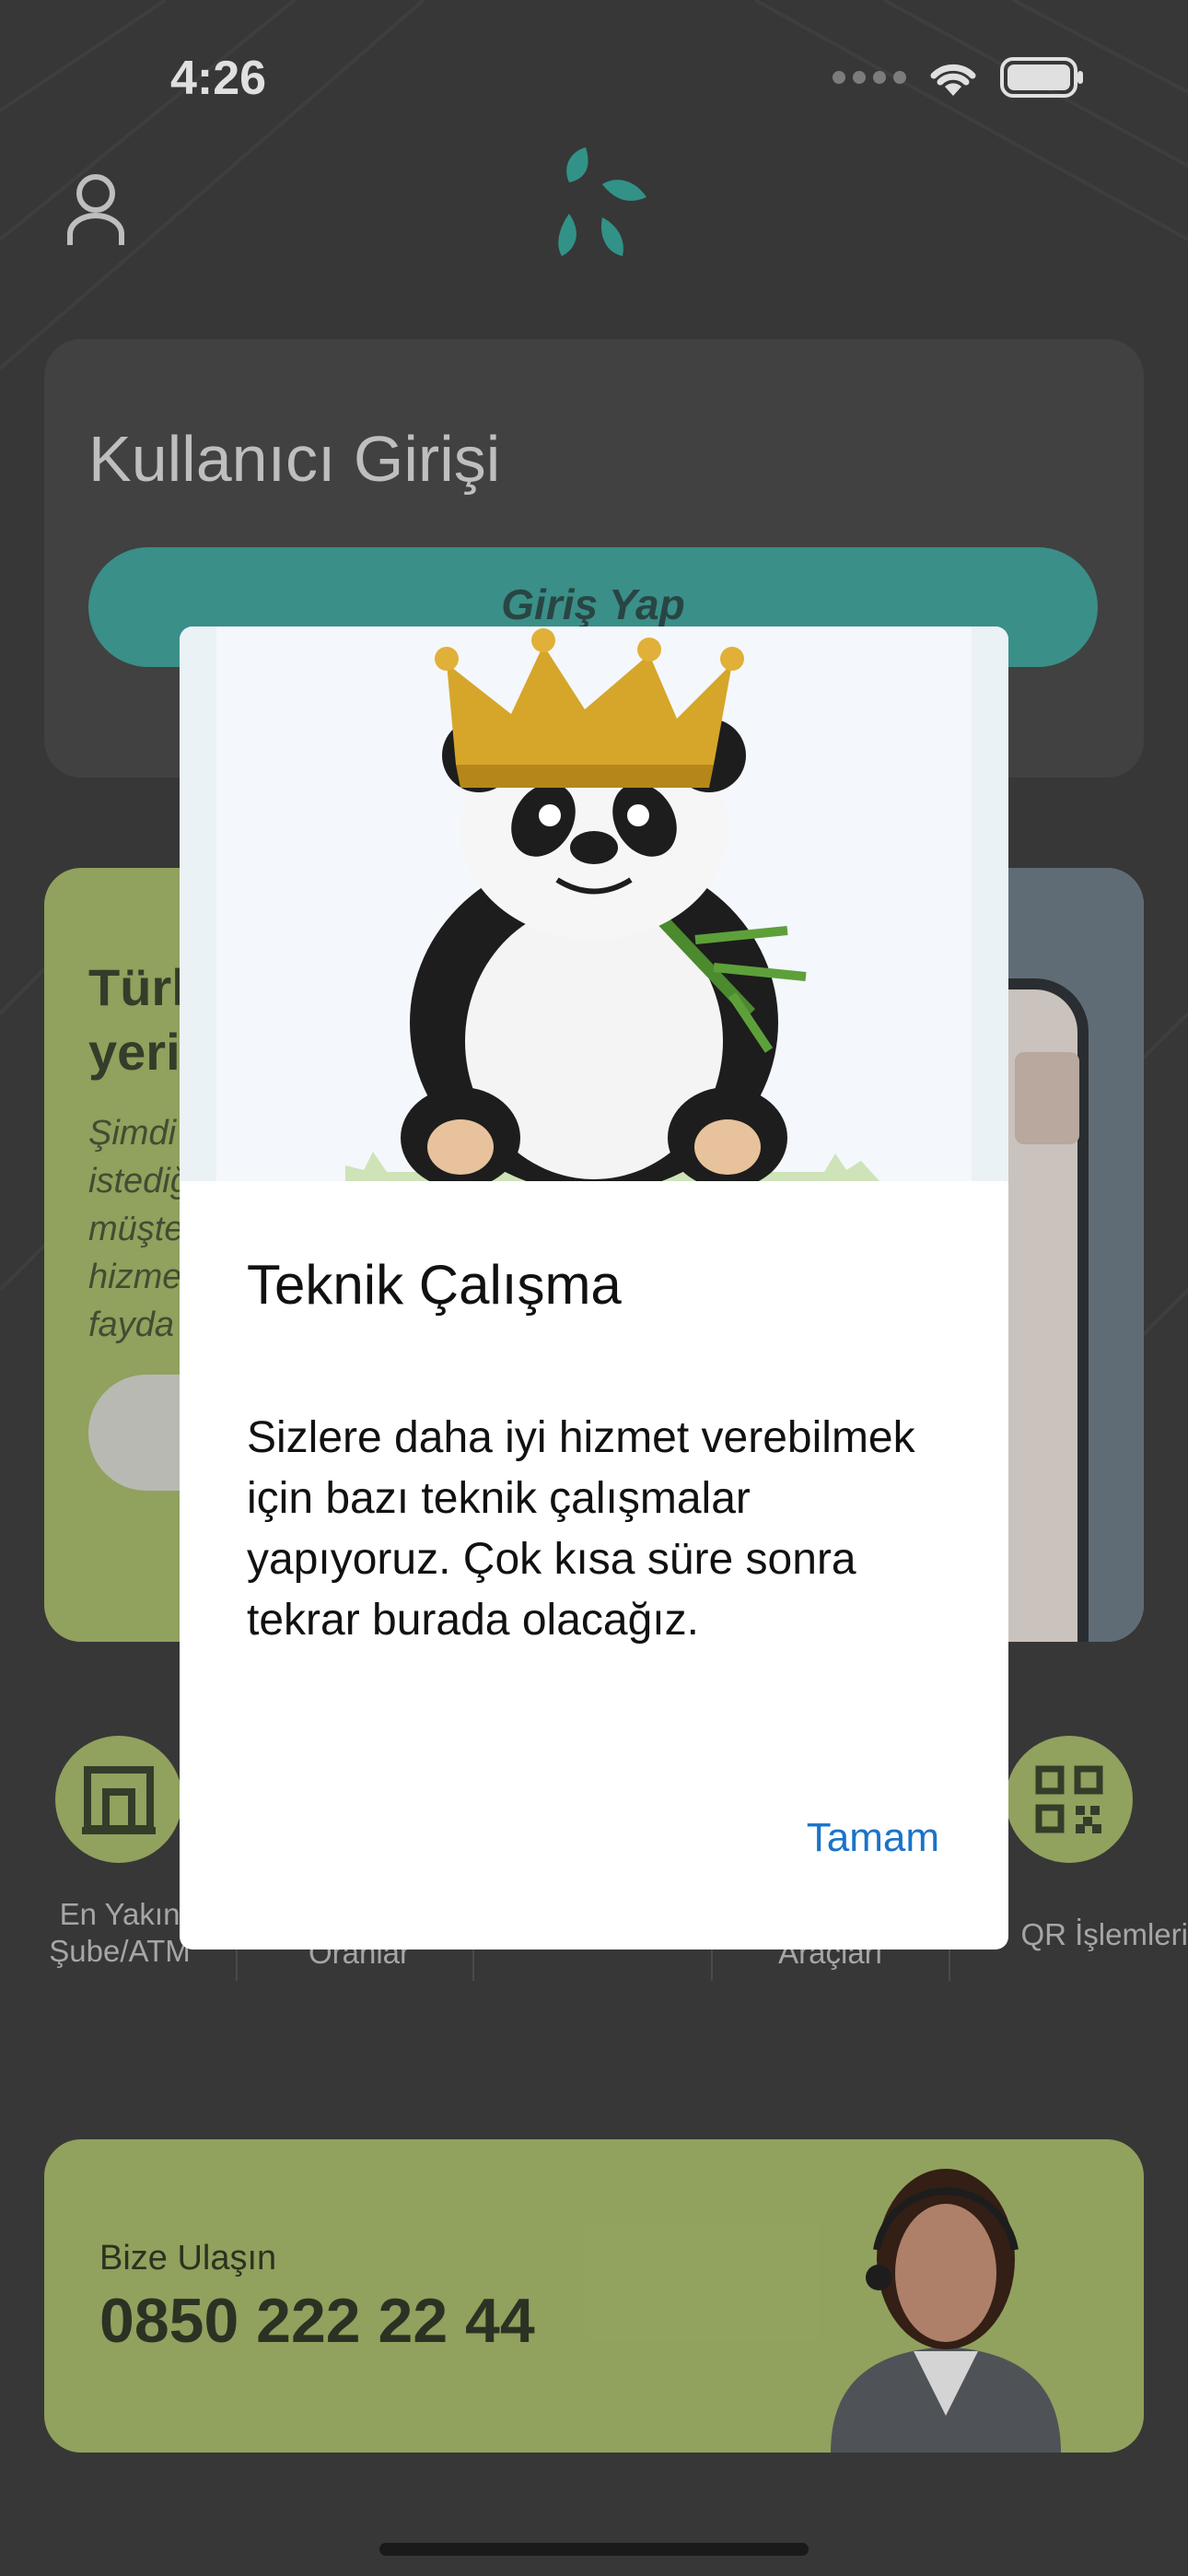 This screenshot has height=2576, width=1188. What do you see at coordinates (434, 1285) in the screenshot?
I see `dialog-title: Teknik Çalışma` at bounding box center [434, 1285].